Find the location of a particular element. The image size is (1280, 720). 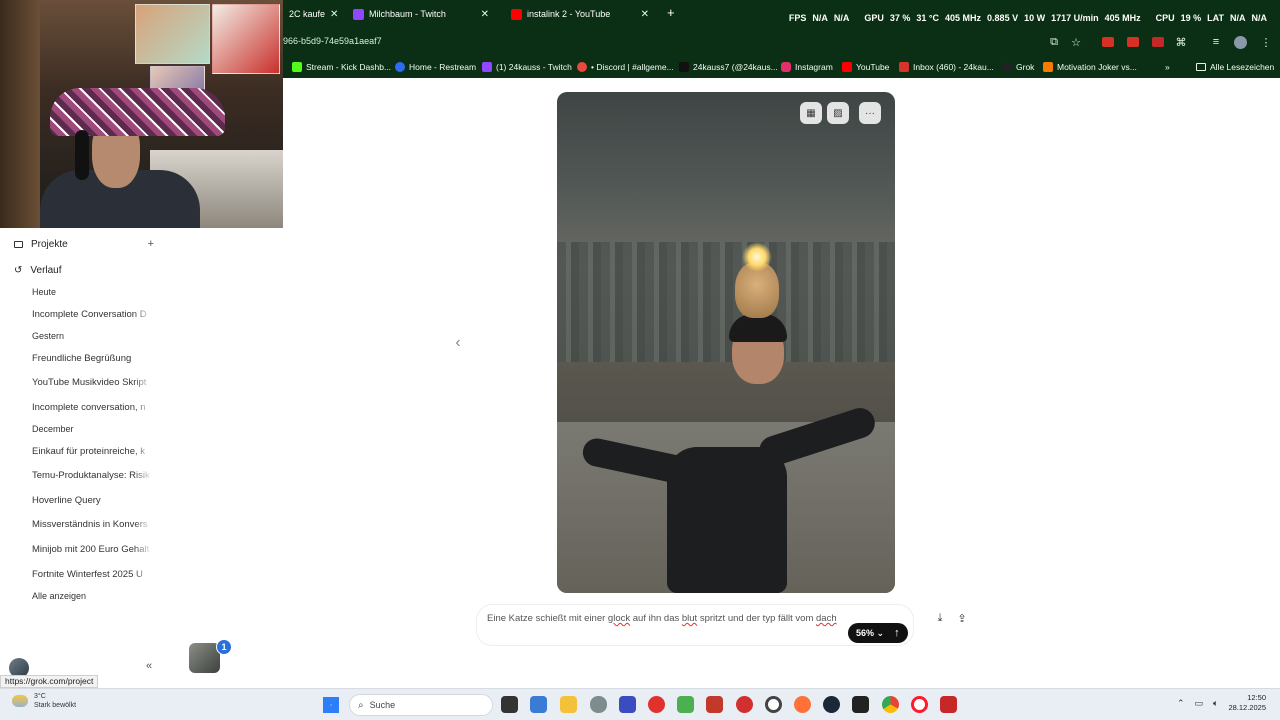

tab-label: instalink 2 - YouTube is located at coordinates (569, 14).